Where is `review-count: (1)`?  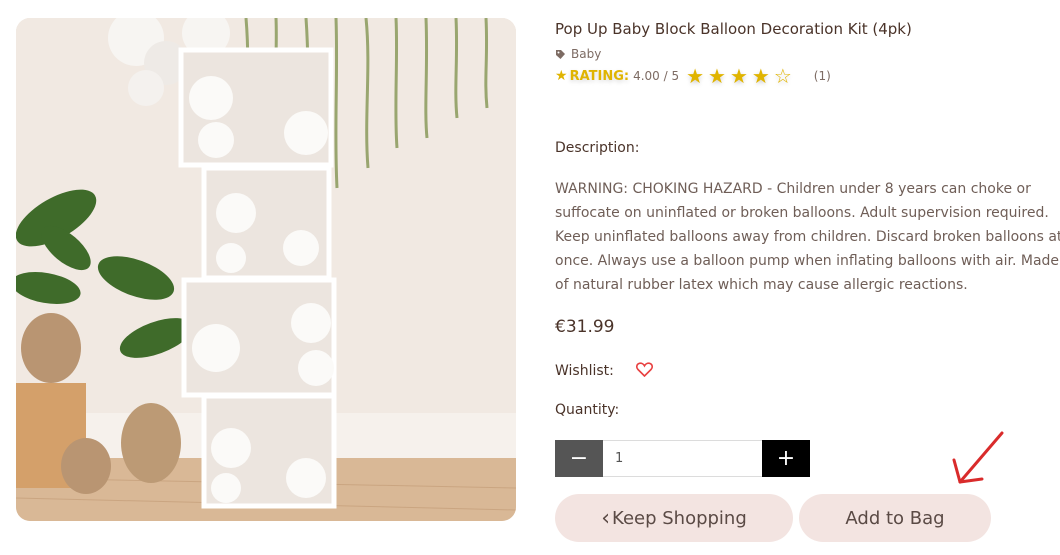 review-count: (1) is located at coordinates (822, 76).